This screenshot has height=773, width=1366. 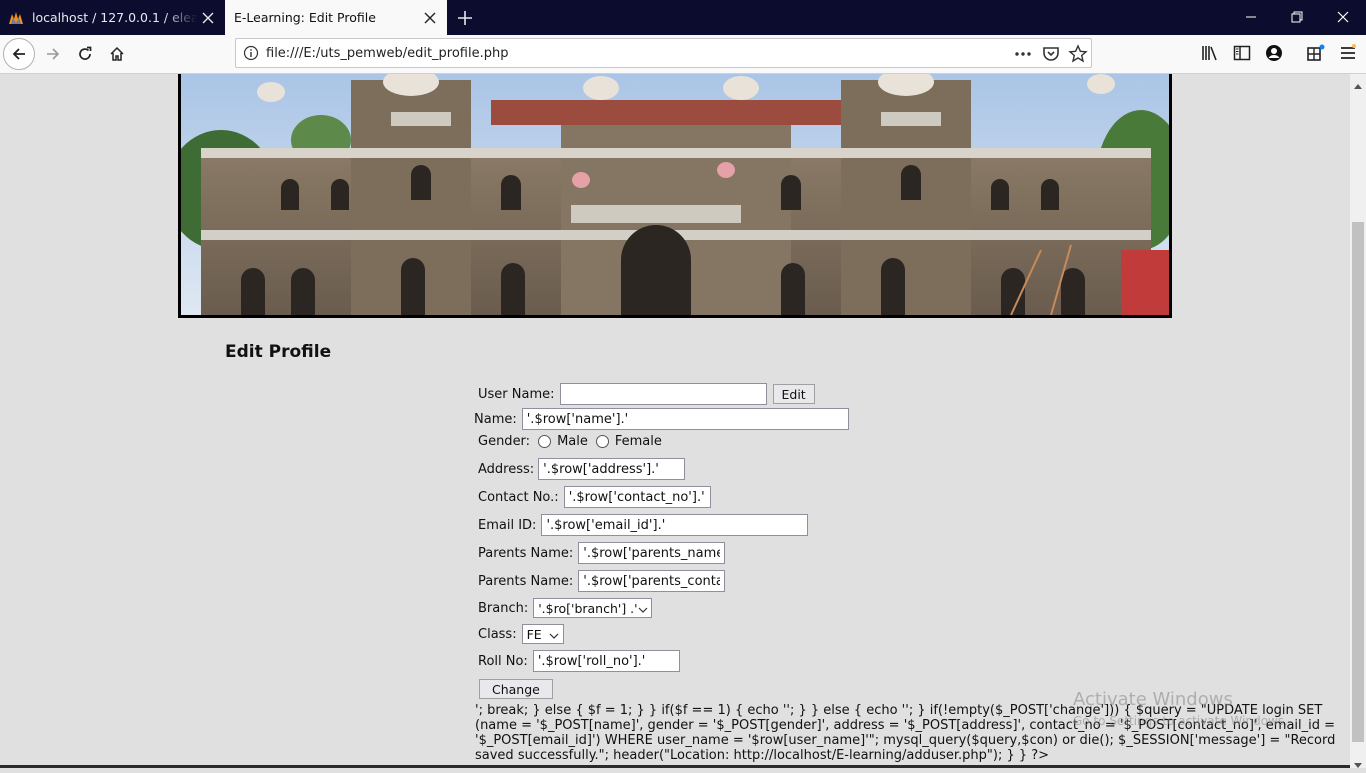 What do you see at coordinates (117, 54) in the screenshot?
I see `home-button` at bounding box center [117, 54].